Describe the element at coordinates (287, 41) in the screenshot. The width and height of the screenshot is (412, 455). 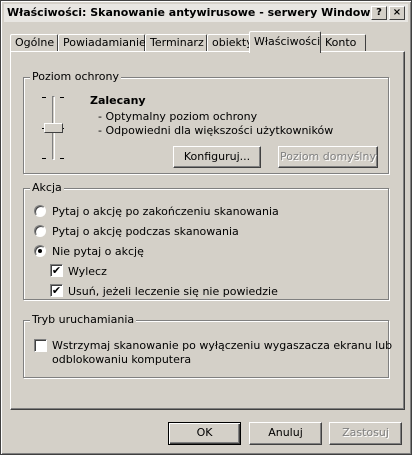
I see `tab-label: Właściwości` at that location.